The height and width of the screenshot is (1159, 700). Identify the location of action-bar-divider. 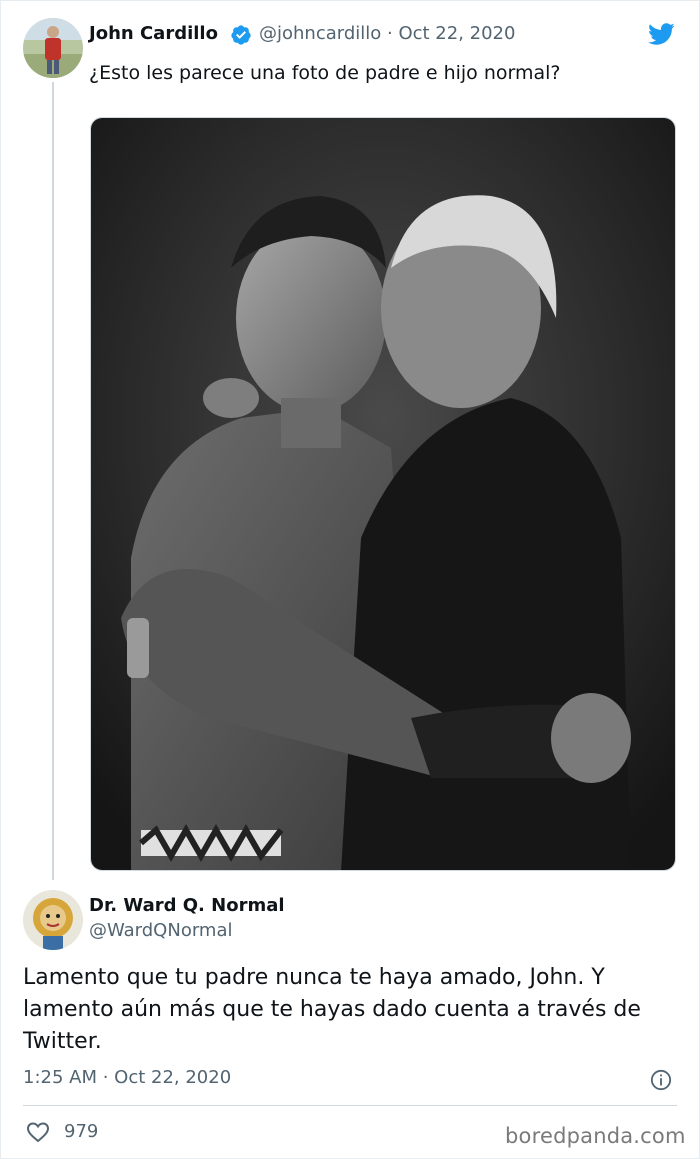
(350, 1105).